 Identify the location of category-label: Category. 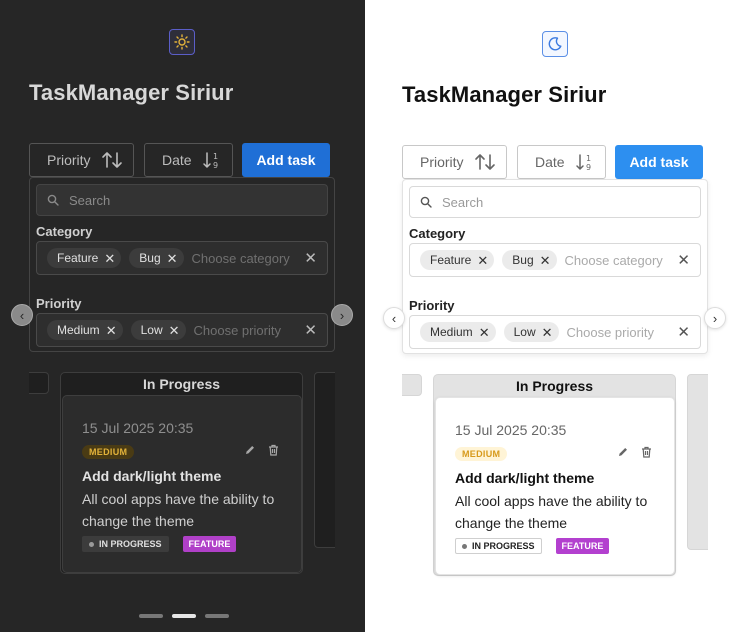
(437, 233).